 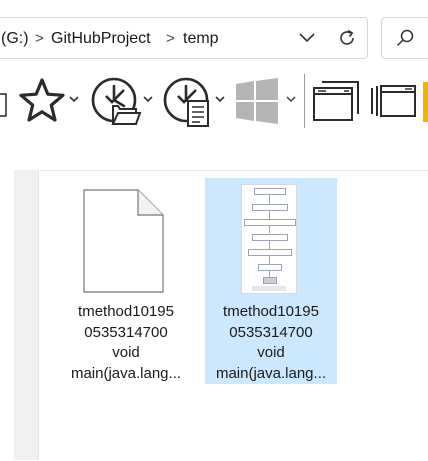 I want to click on window-stack-icon, so click(x=336, y=101).